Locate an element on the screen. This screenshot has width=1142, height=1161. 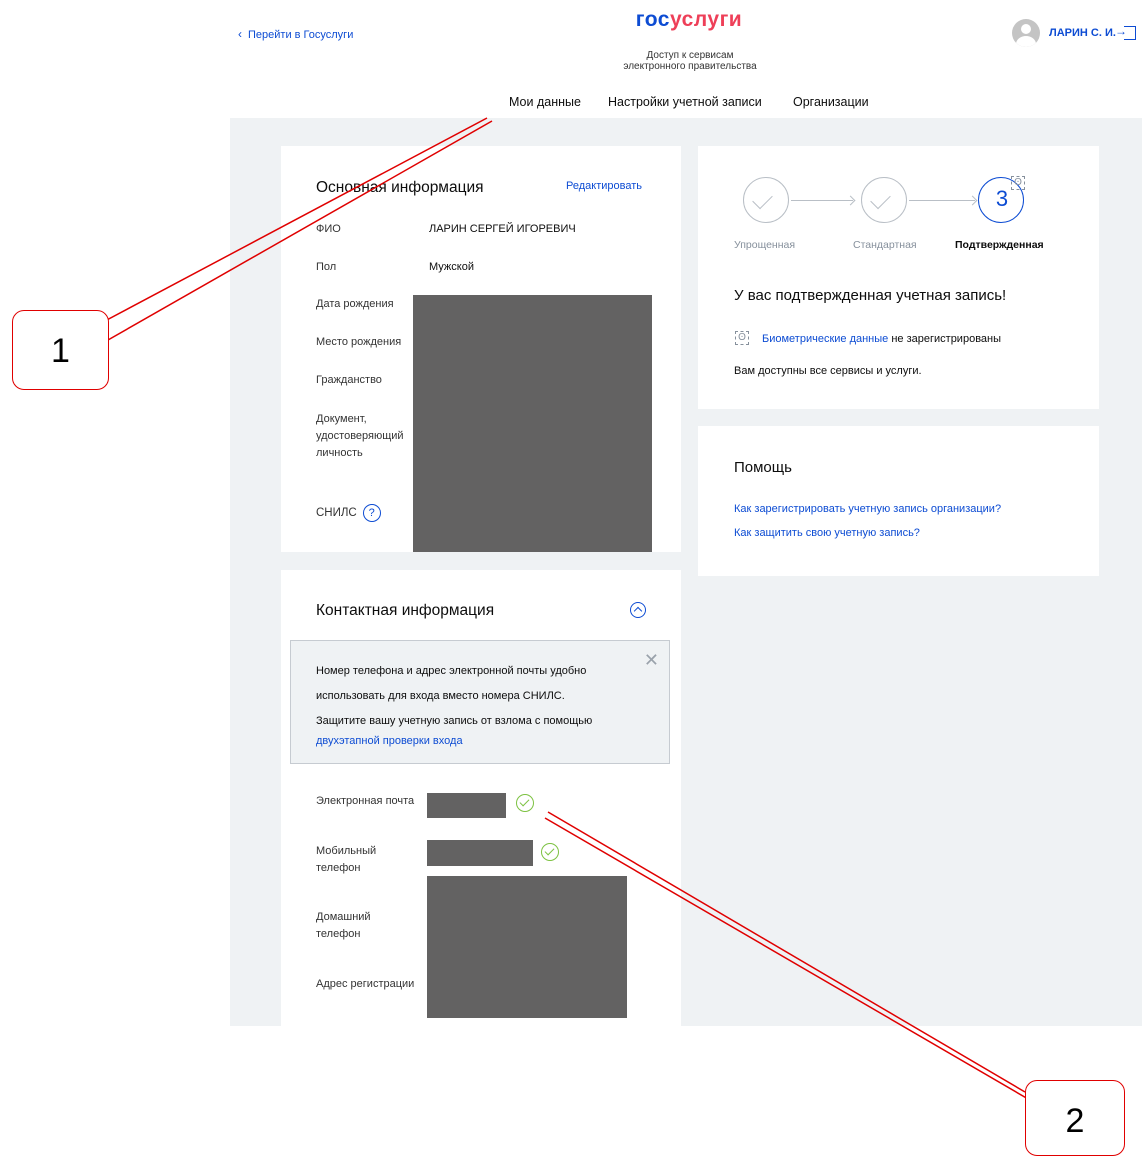
callout-1-line-b is located at coordinates (300, 230).